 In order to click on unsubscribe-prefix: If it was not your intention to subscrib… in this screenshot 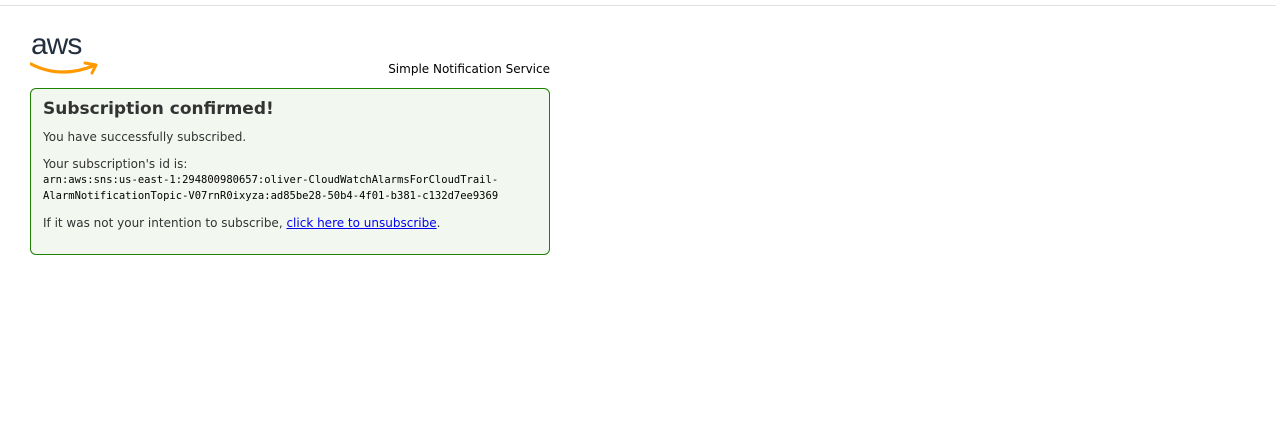, I will do `click(165, 223)`.